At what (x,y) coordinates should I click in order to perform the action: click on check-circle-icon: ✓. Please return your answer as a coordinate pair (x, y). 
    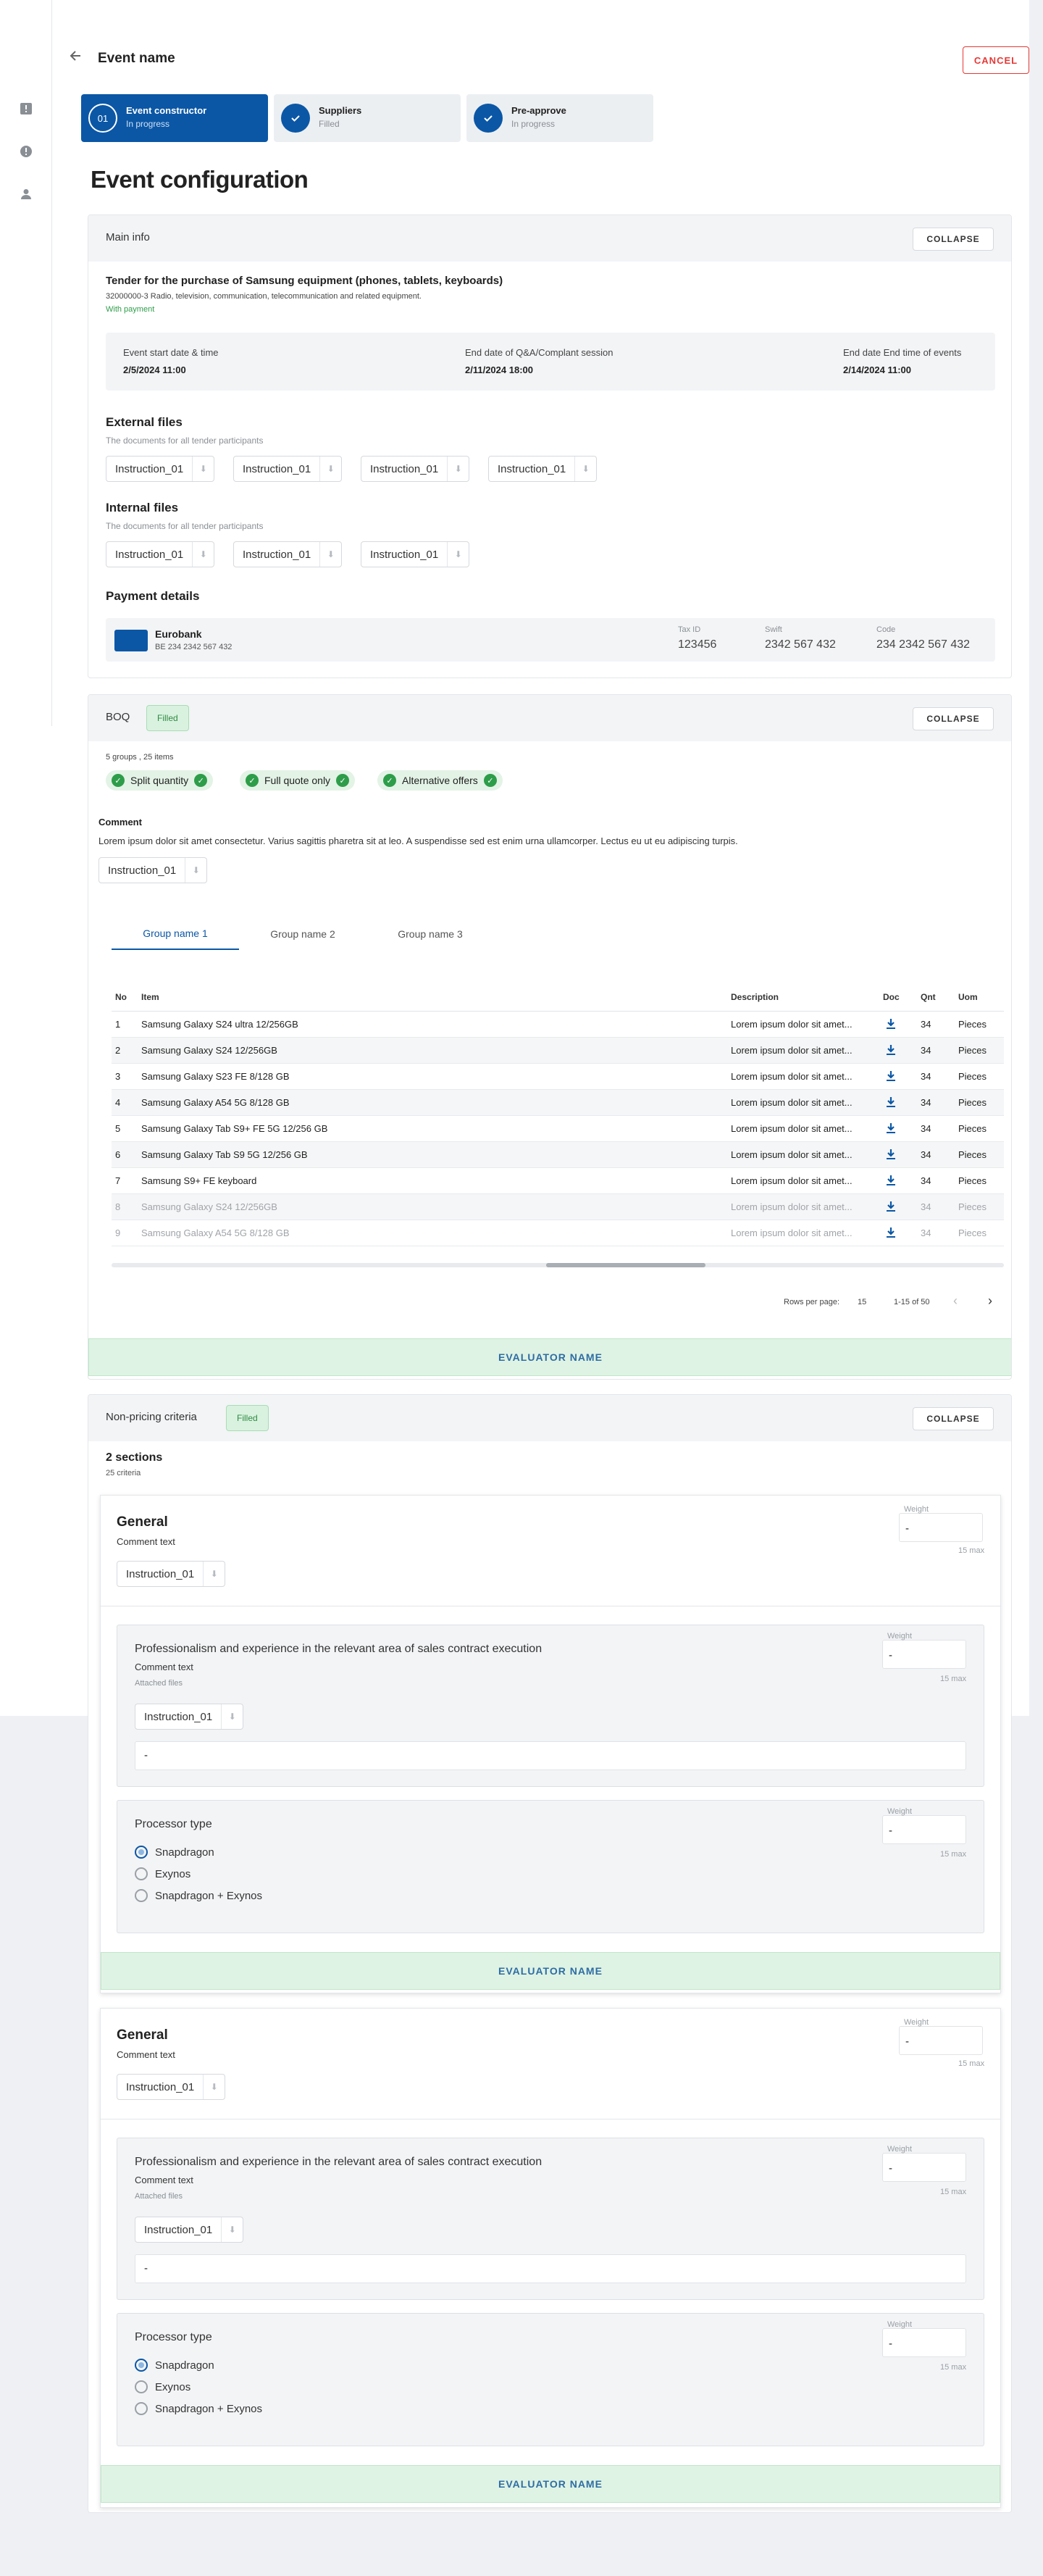
    Looking at the image, I should click on (118, 780).